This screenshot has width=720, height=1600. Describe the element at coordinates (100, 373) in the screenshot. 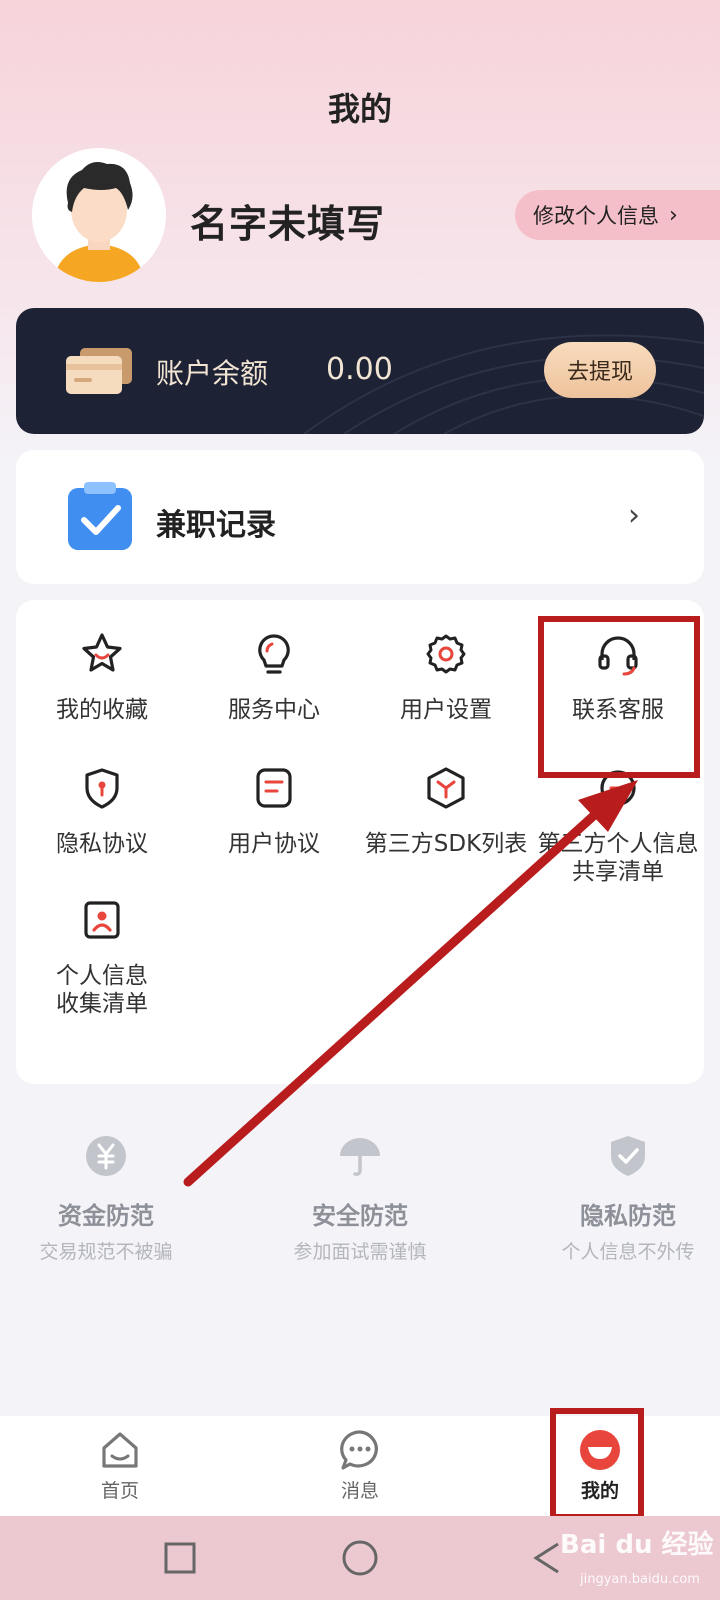

I see `wallet-card-icon` at that location.